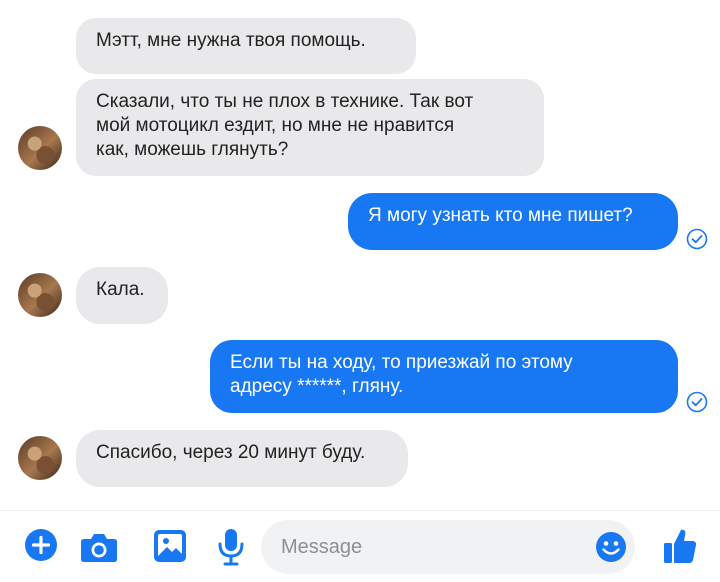 The height and width of the screenshot is (582, 720). What do you see at coordinates (680, 546) in the screenshot?
I see `thumbs-up-icon` at bounding box center [680, 546].